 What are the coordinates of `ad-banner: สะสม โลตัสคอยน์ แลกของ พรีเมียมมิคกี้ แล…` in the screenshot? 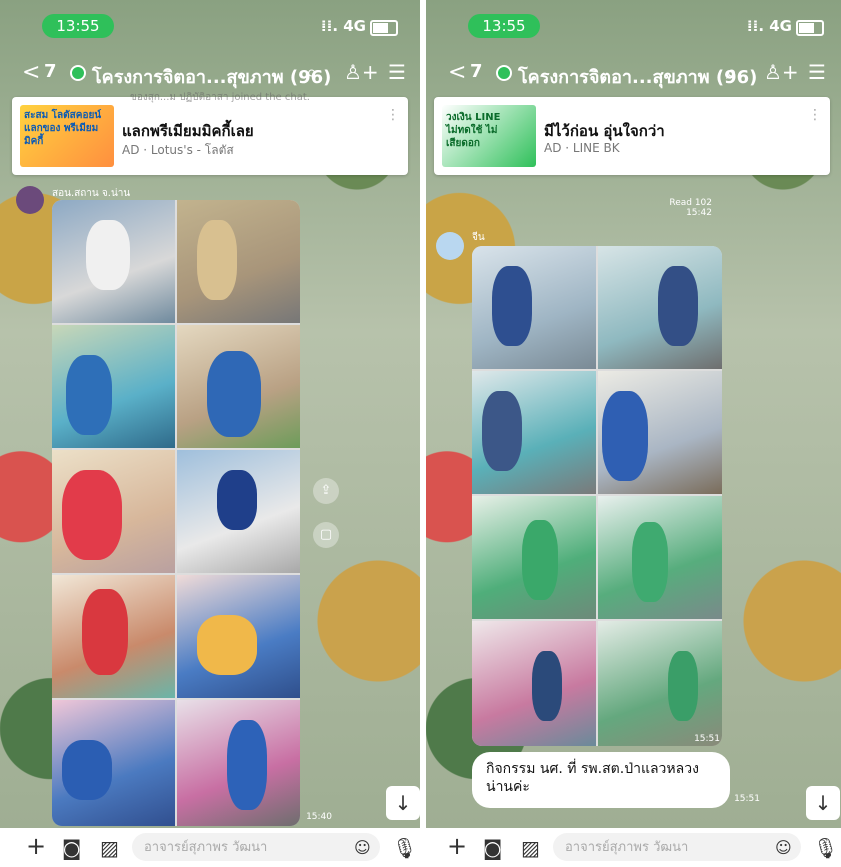 It's located at (210, 136).